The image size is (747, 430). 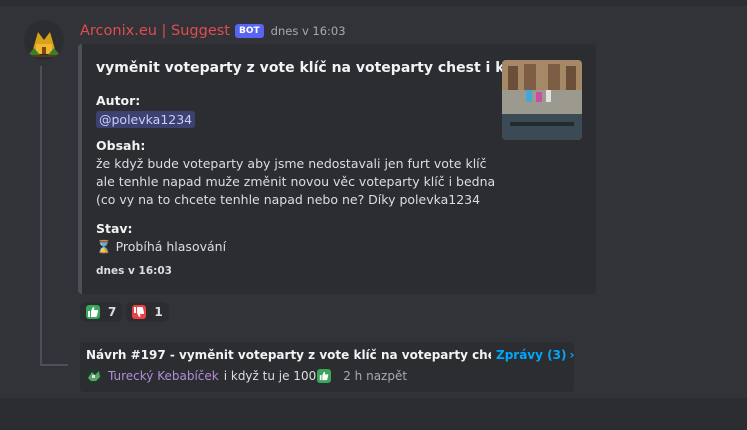 What do you see at coordinates (104, 246) in the screenshot?
I see `hourglass-icon: ⌛` at bounding box center [104, 246].